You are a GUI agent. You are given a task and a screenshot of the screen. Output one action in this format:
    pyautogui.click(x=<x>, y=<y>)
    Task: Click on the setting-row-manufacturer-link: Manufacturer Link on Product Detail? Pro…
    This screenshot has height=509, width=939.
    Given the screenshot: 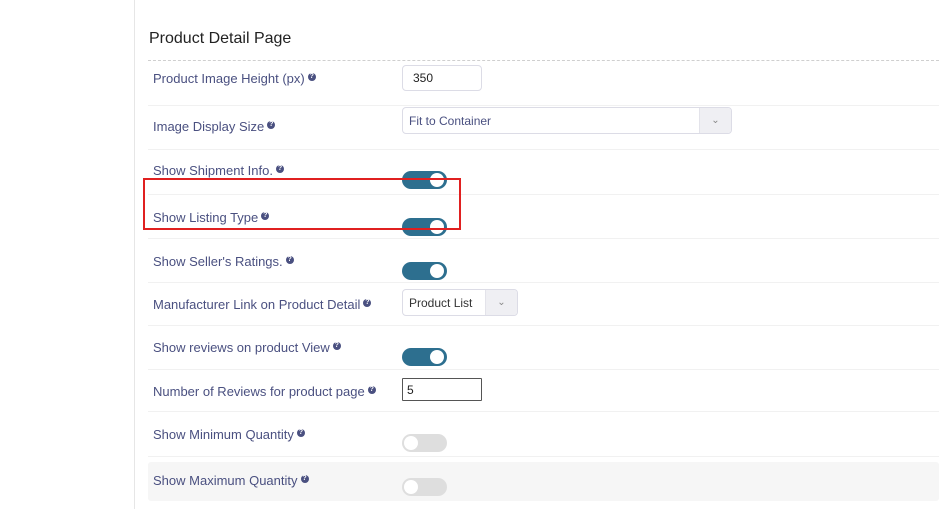 What is the action you would take?
    pyautogui.click(x=543, y=304)
    